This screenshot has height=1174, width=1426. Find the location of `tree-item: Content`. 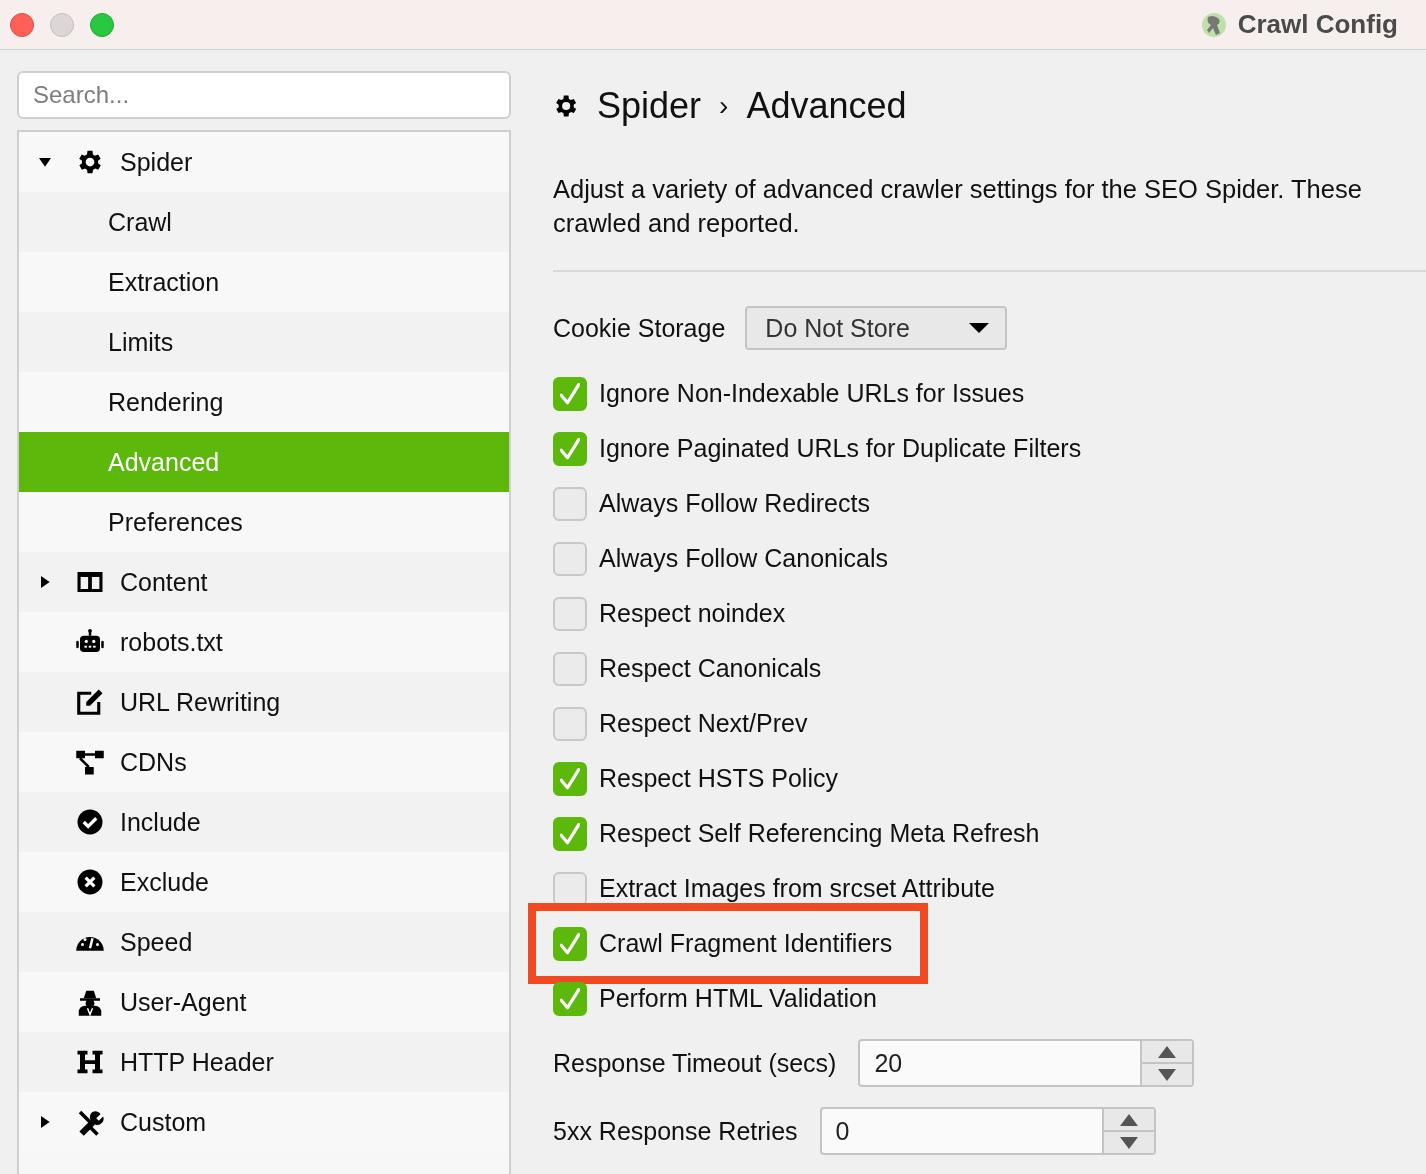

tree-item: Content is located at coordinates (264, 582).